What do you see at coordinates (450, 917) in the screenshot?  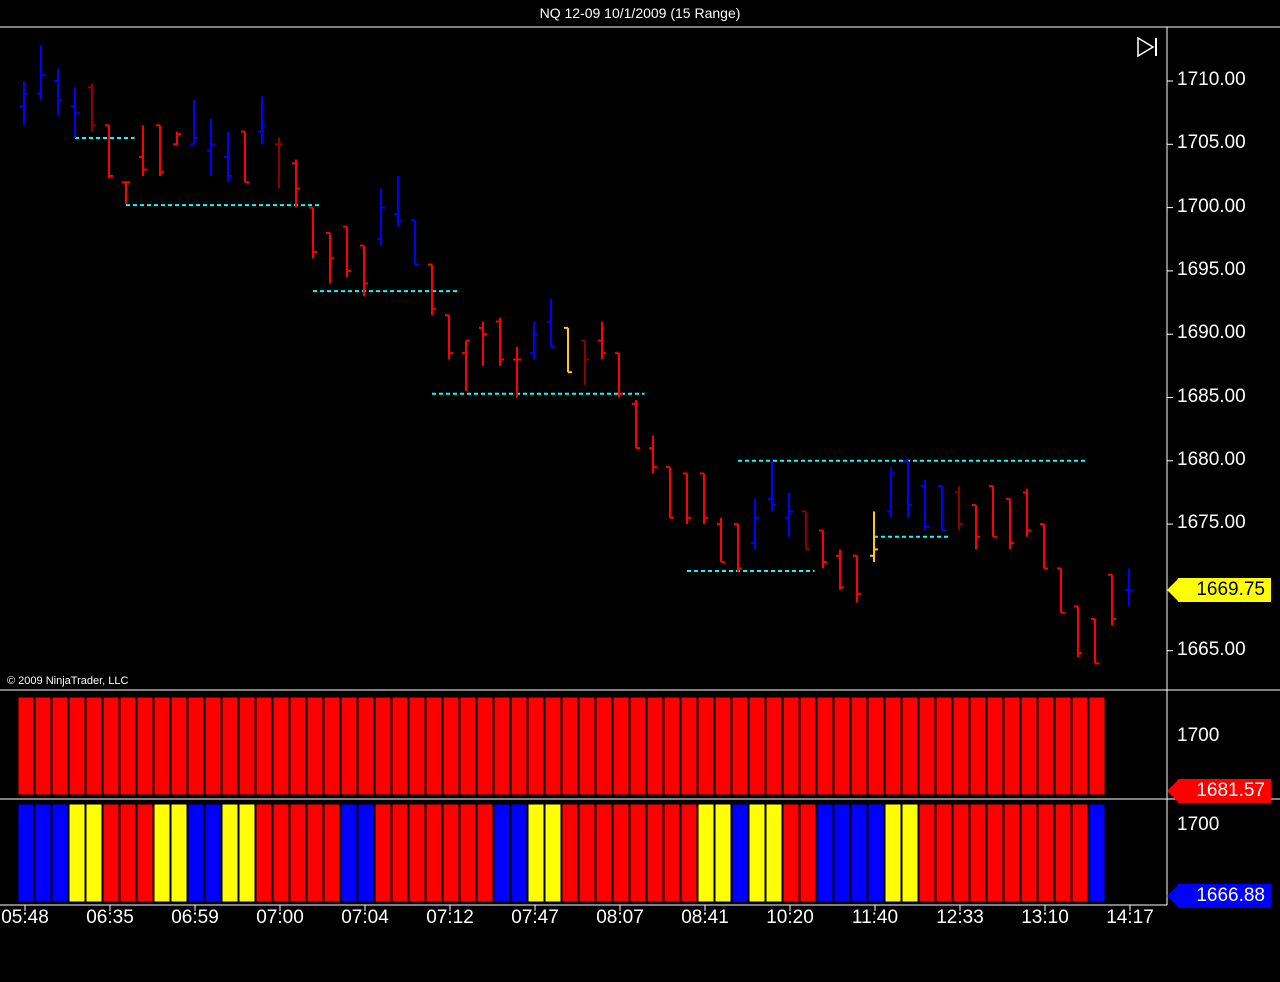 I see `time-label: 07:12` at bounding box center [450, 917].